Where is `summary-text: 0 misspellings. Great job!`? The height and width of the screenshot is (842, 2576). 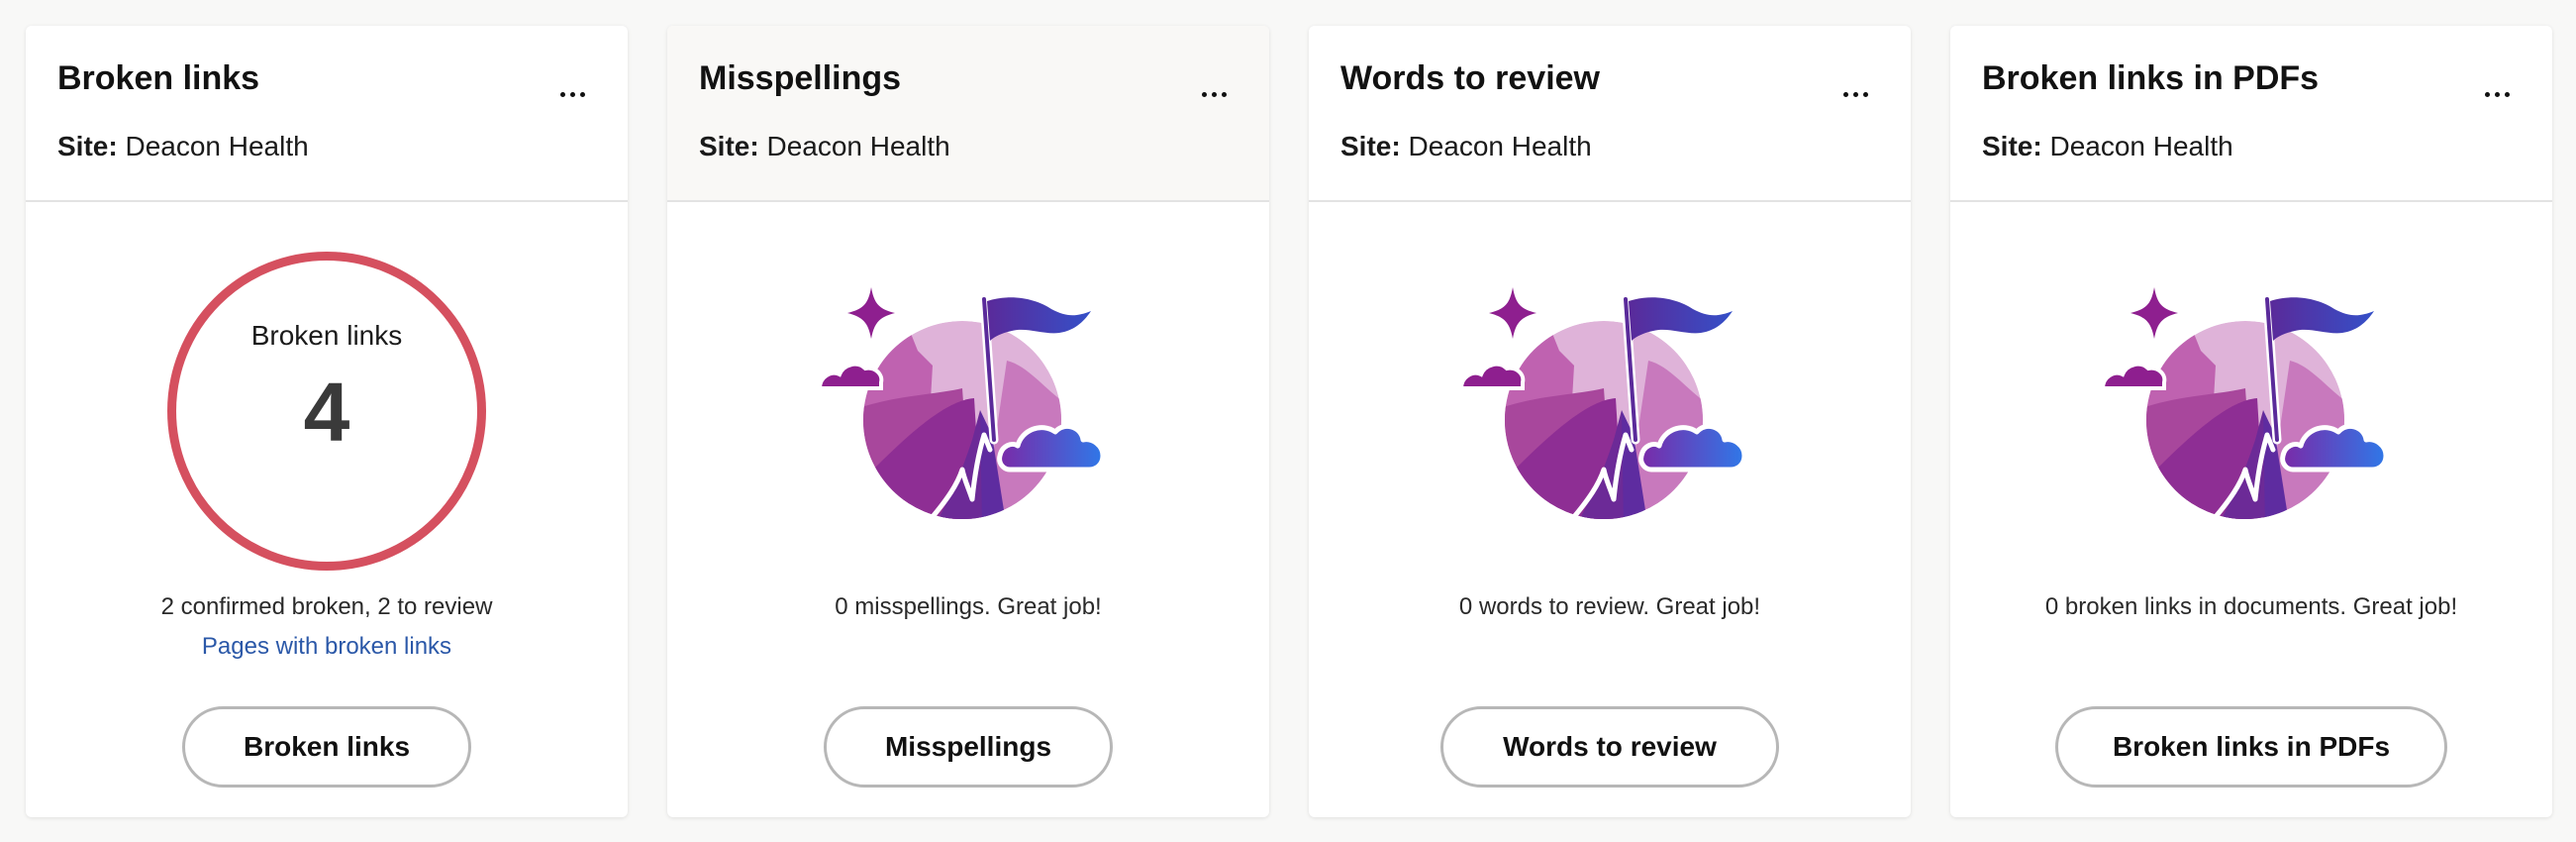
summary-text: 0 misspellings. Great job! is located at coordinates (968, 606).